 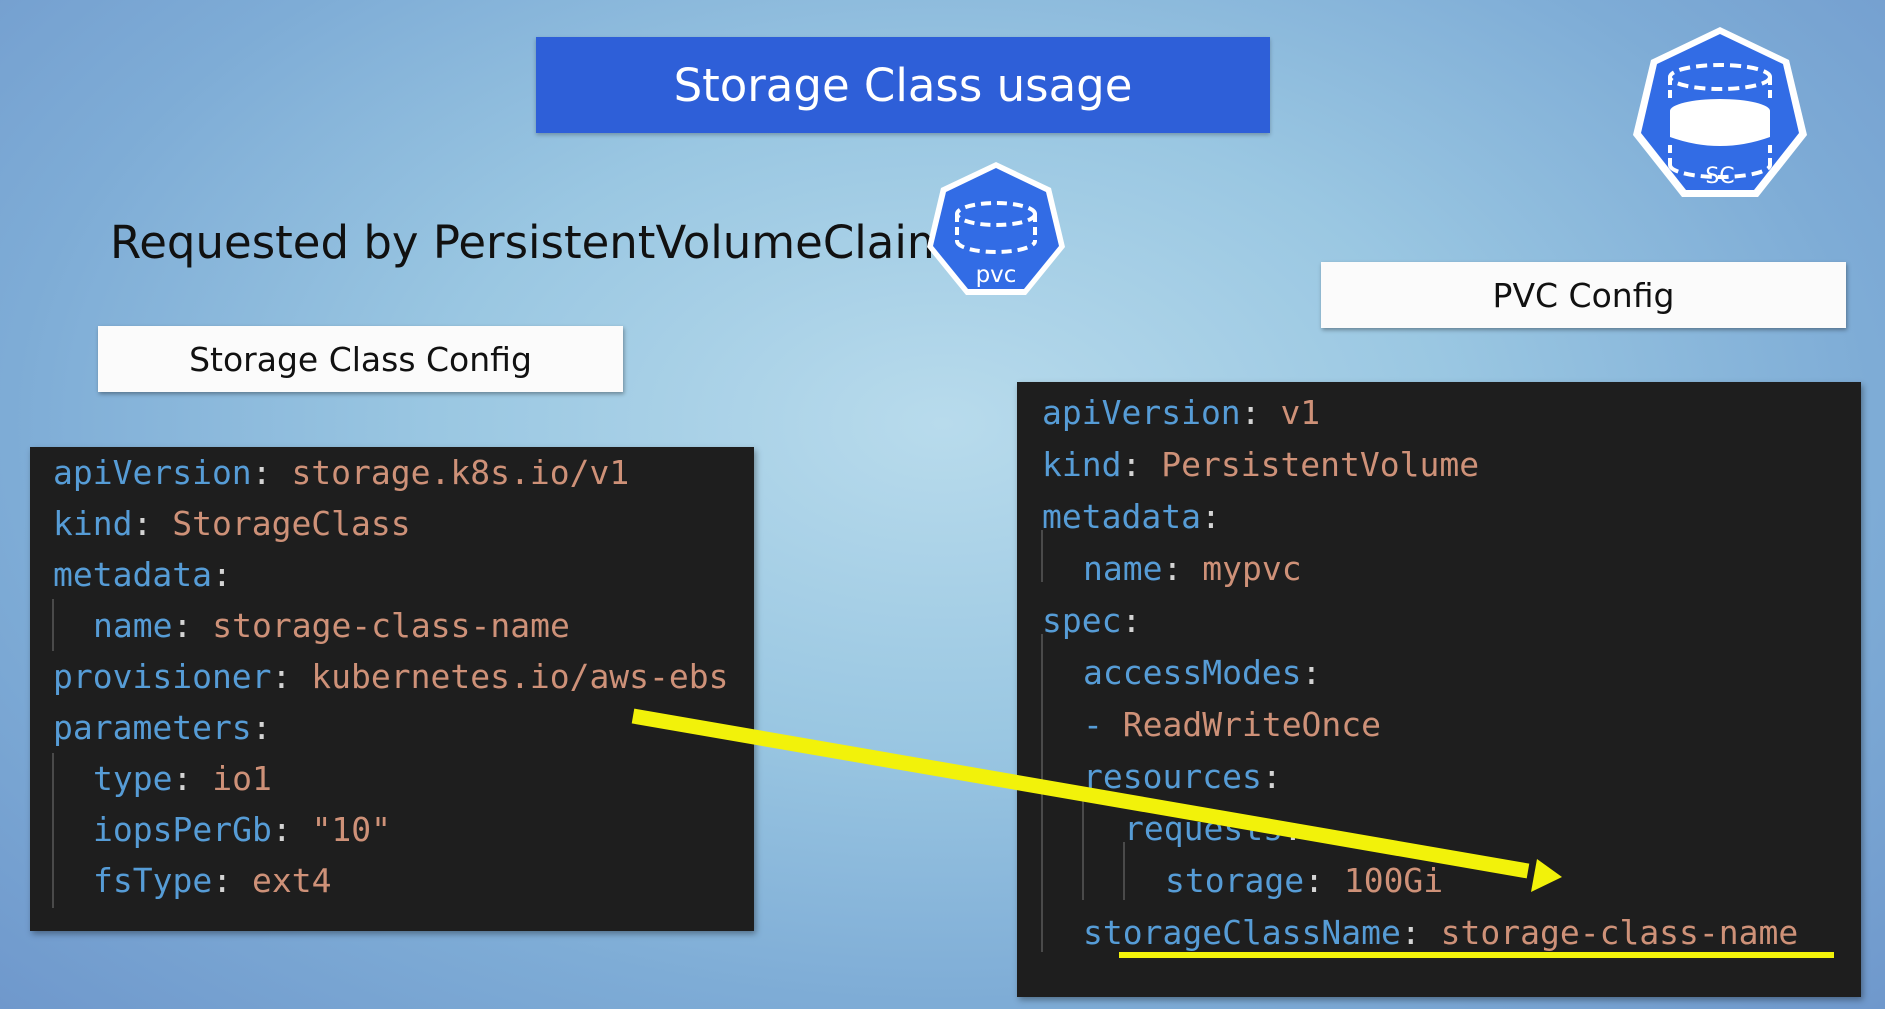 What do you see at coordinates (1252, 568) in the screenshot?
I see `yaml-value: mypvc` at bounding box center [1252, 568].